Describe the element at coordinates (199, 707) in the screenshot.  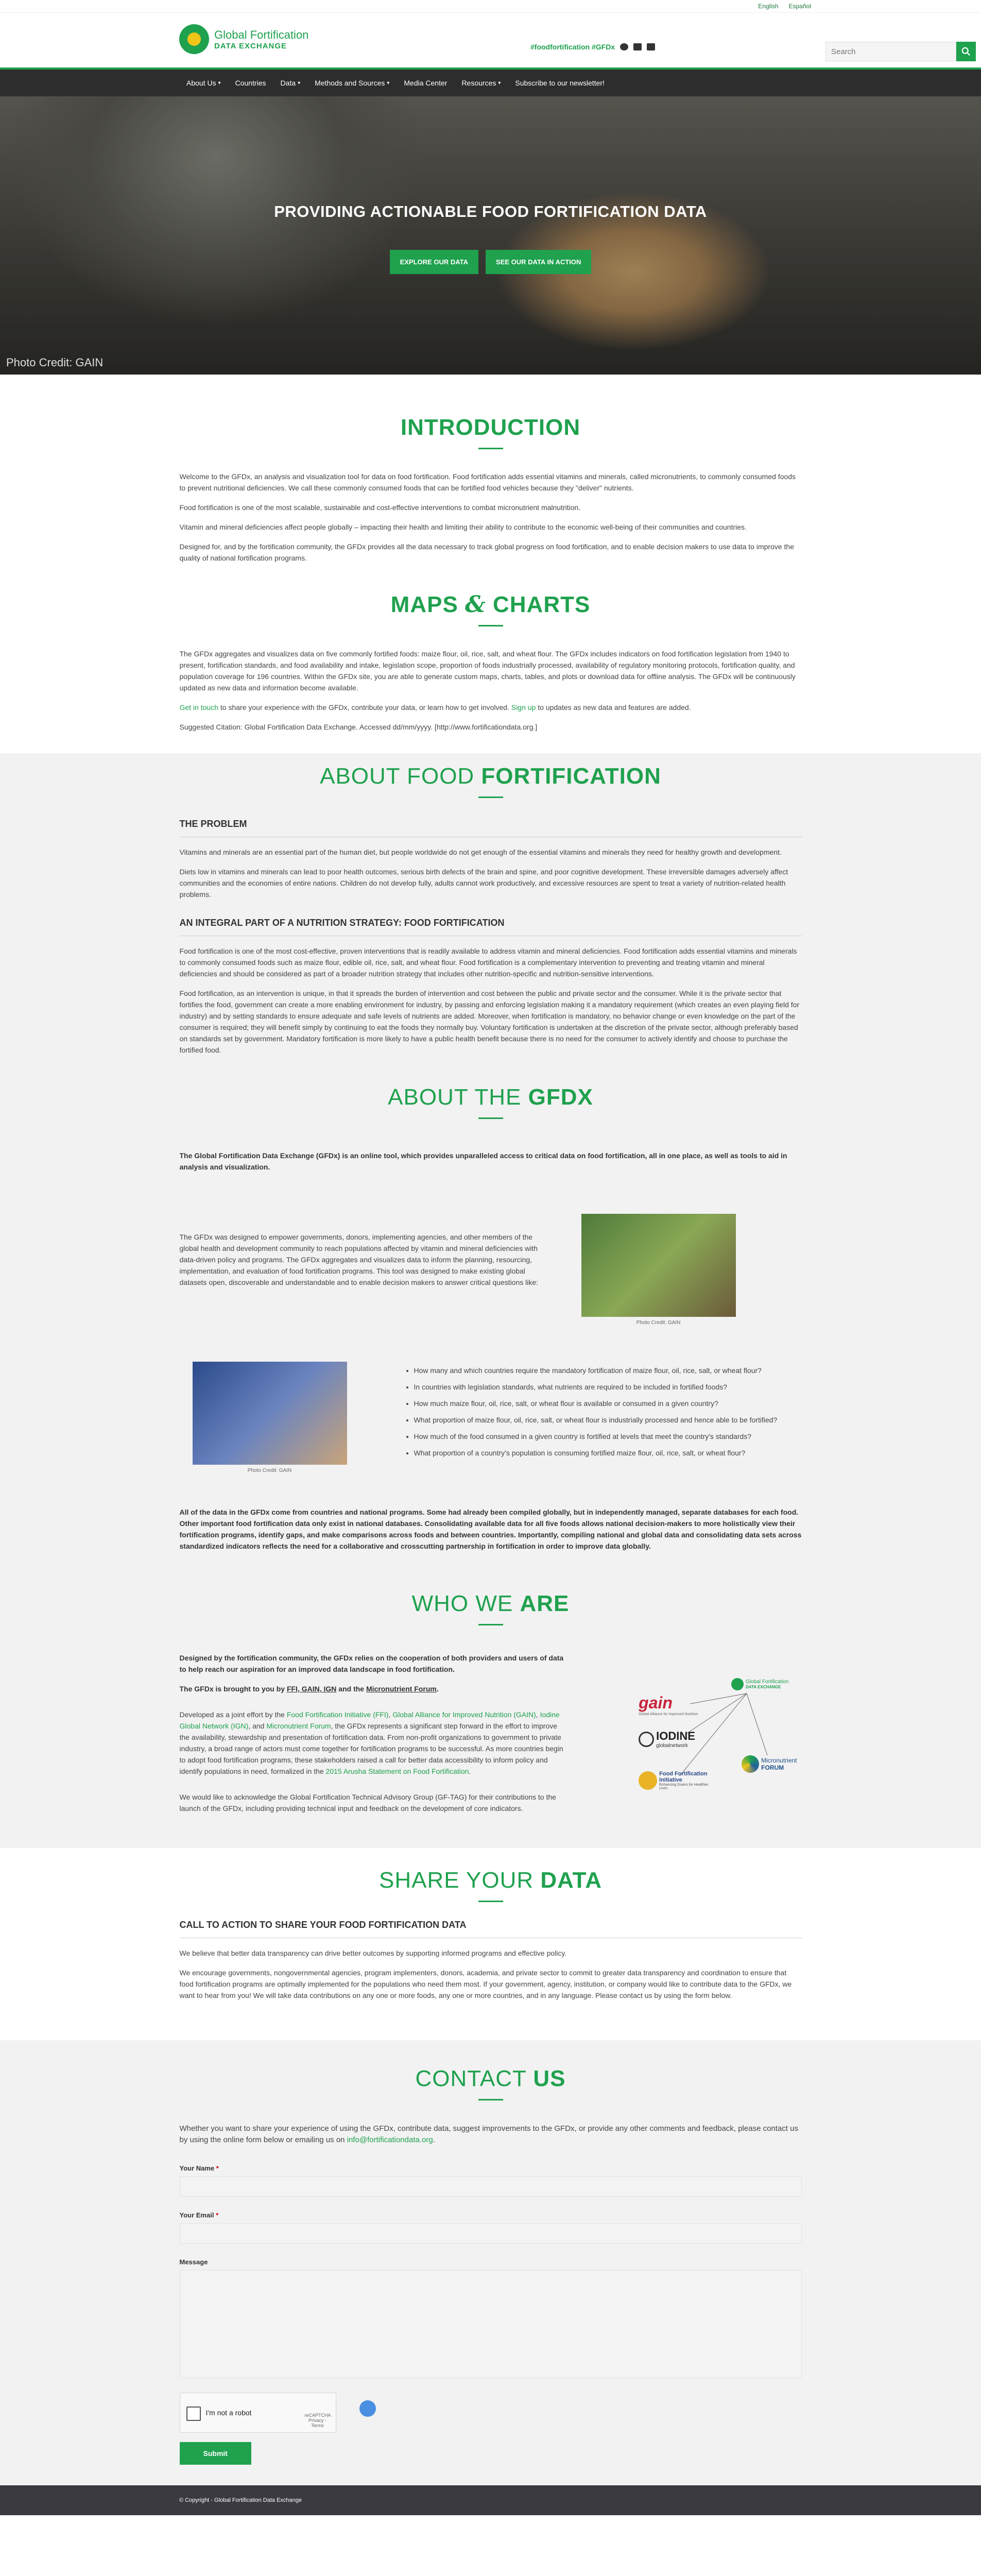
I see `get-in-touch-link: Get in touch` at that location.